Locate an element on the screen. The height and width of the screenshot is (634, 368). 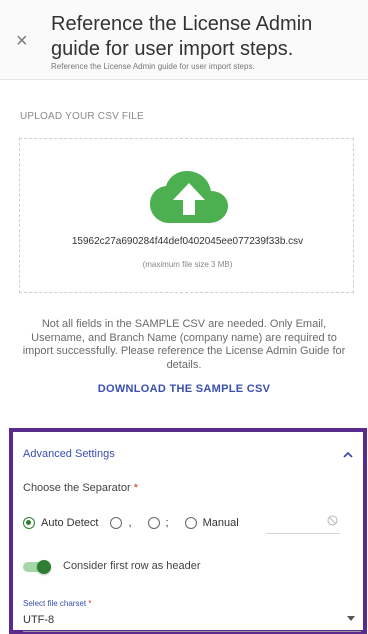
radio-auto-detect-label: Auto Detect is located at coordinates (69, 523).